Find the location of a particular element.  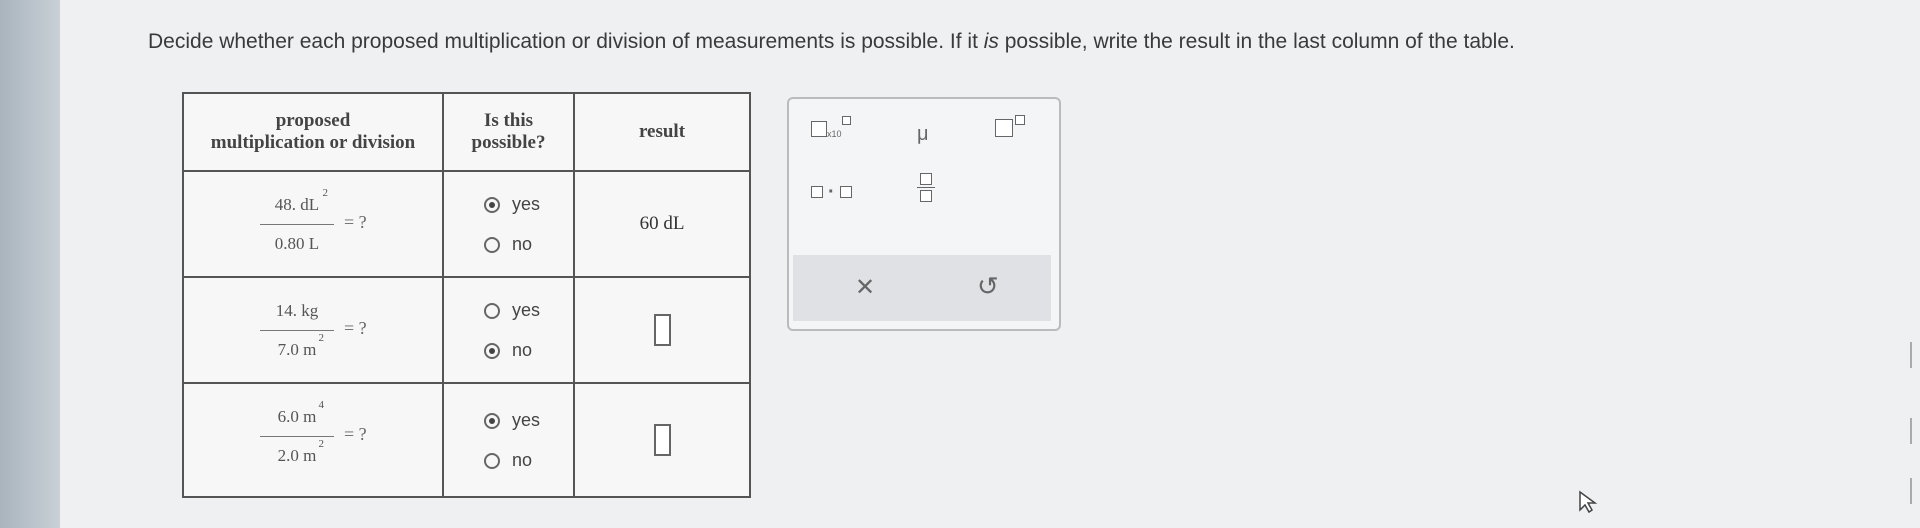

undo-icon: ↺ is located at coordinates (988, 286).